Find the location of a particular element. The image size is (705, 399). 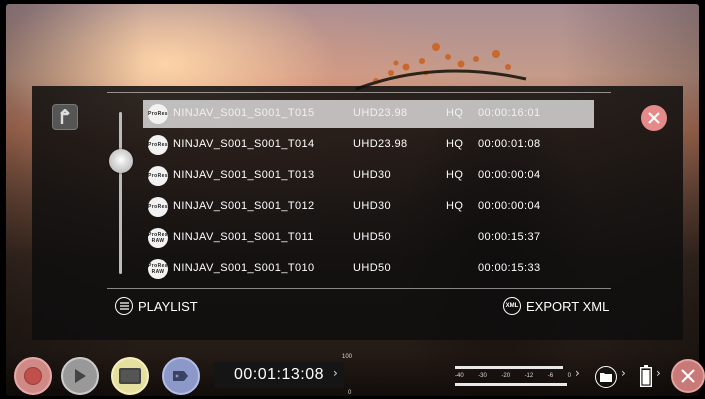

play-icon is located at coordinates (80, 376).